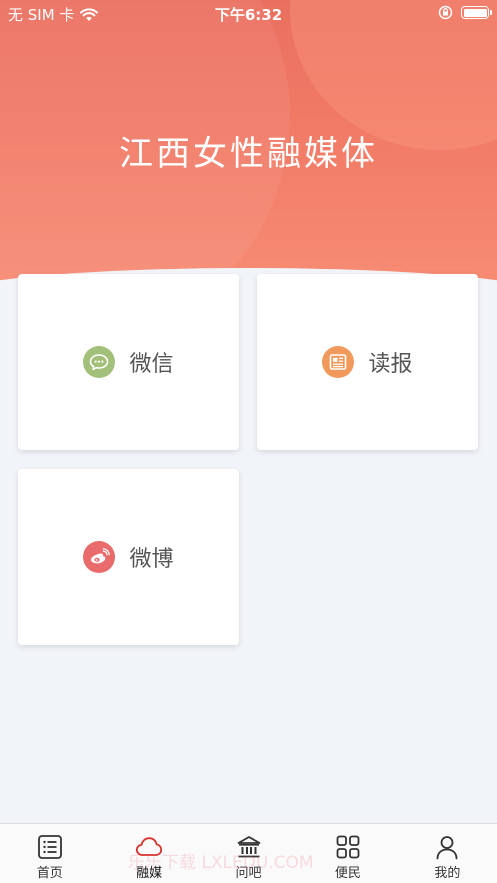 Image resolution: width=497 pixels, height=883 pixels. Describe the element at coordinates (347, 873) in the screenshot. I see `tab-services-label: 便民` at that location.